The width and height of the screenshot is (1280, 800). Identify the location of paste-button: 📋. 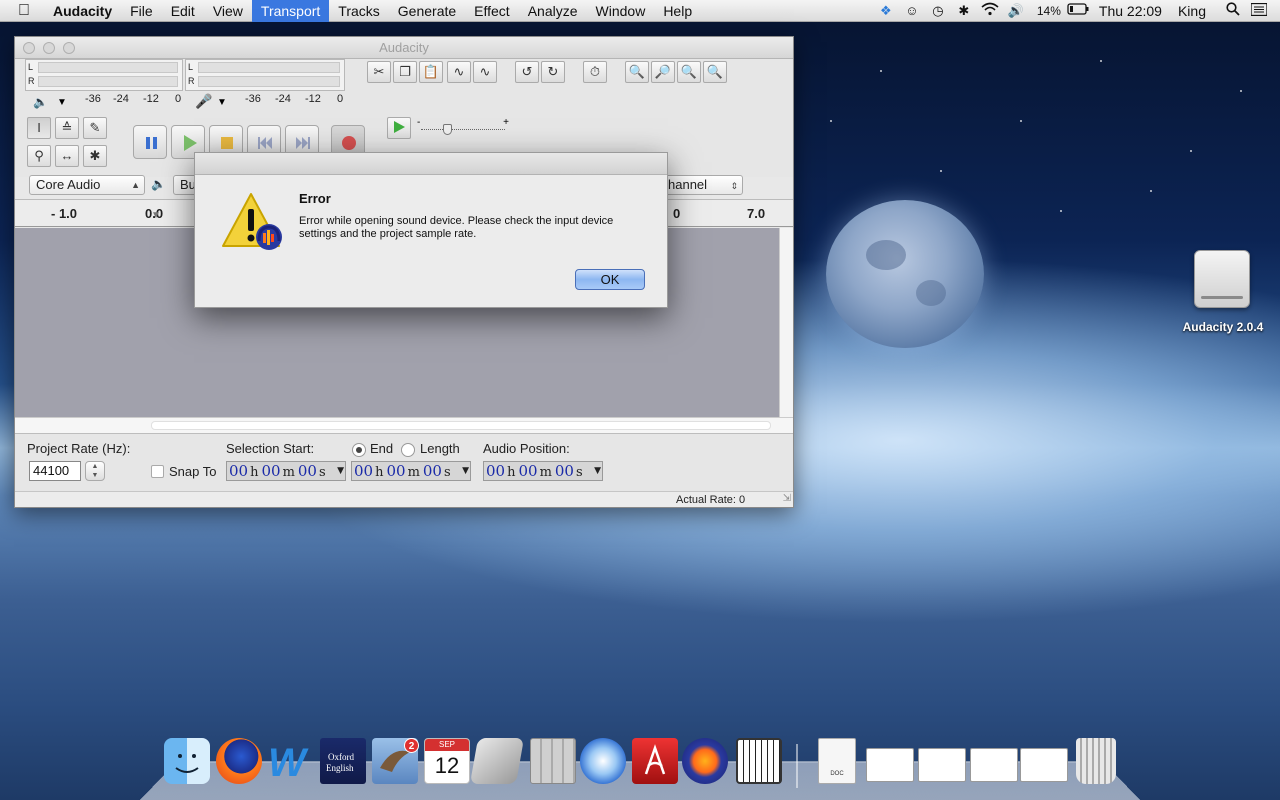
(431, 72).